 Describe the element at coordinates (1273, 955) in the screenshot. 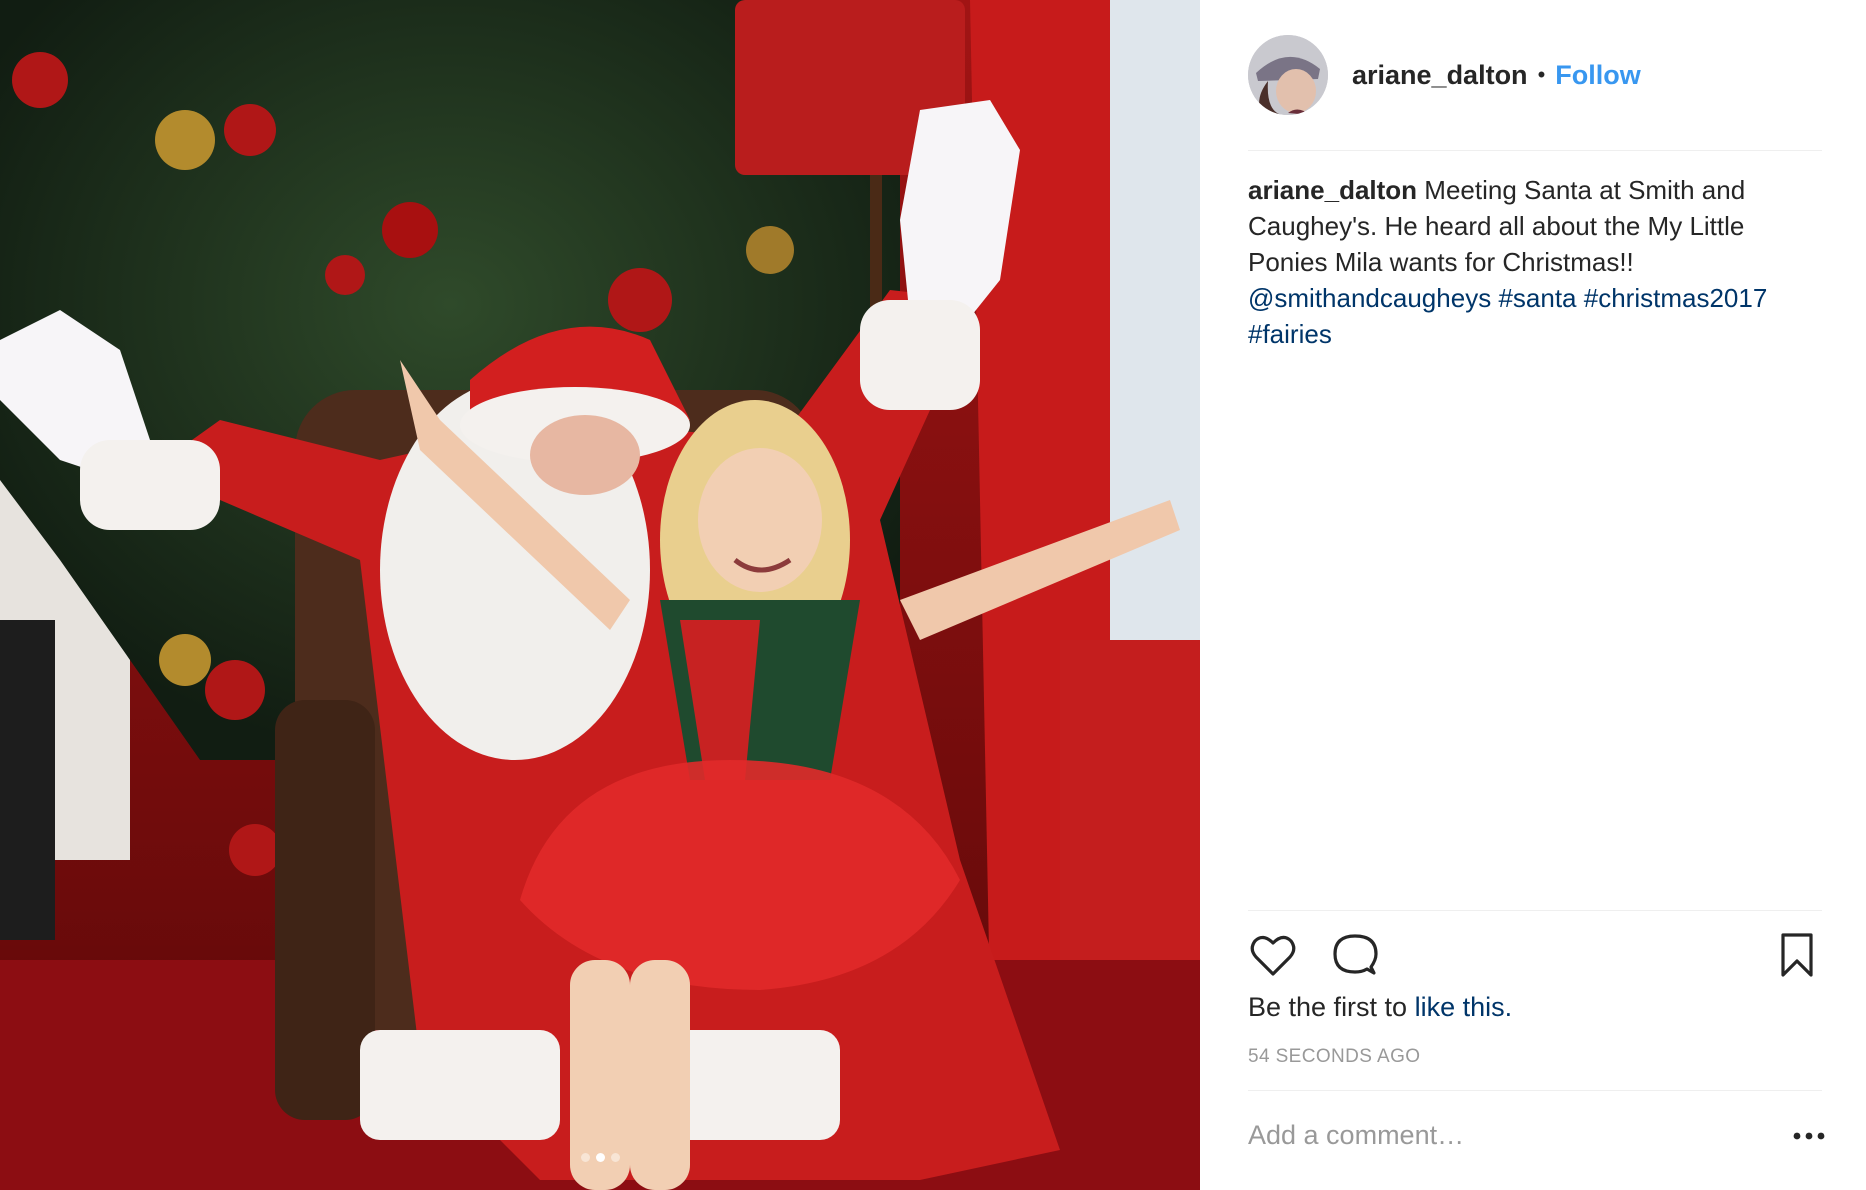

I see `heart-icon` at that location.